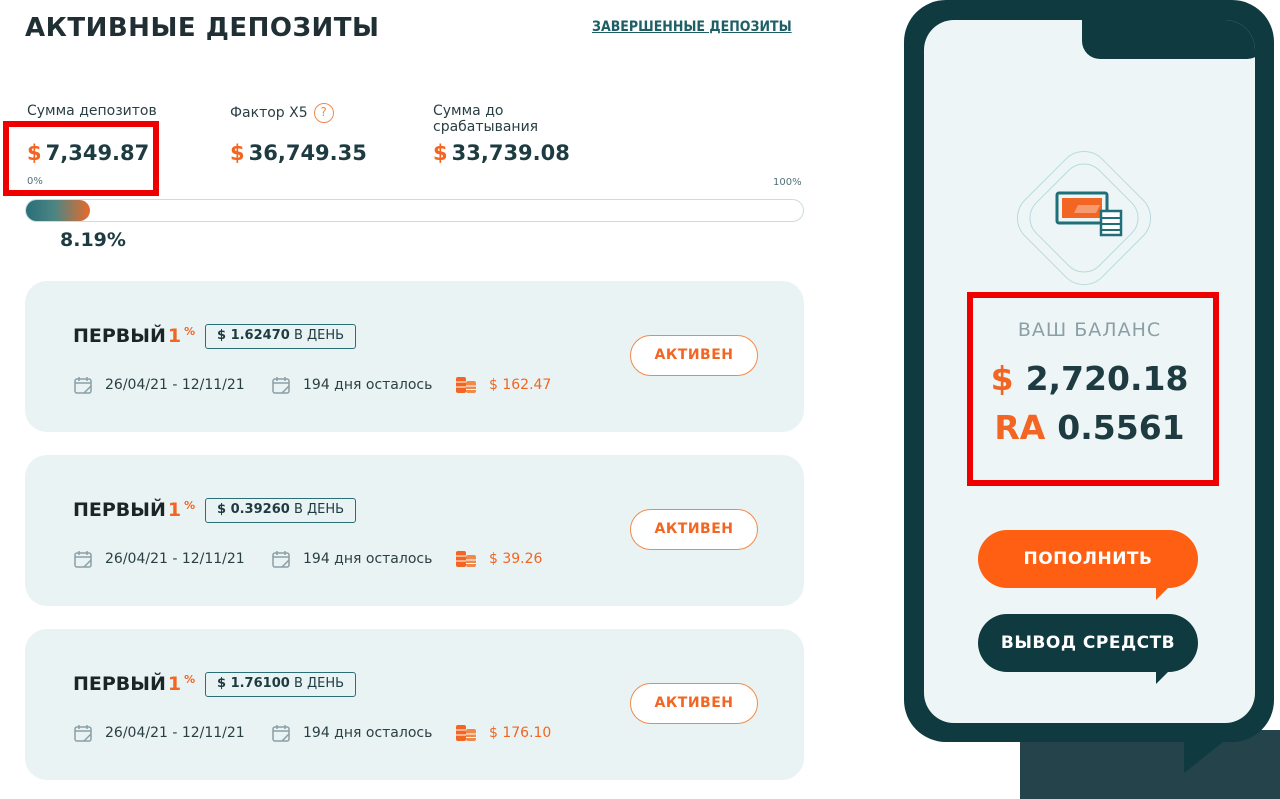  I want to click on deposit-earned: $ 39.26, so click(498, 559).